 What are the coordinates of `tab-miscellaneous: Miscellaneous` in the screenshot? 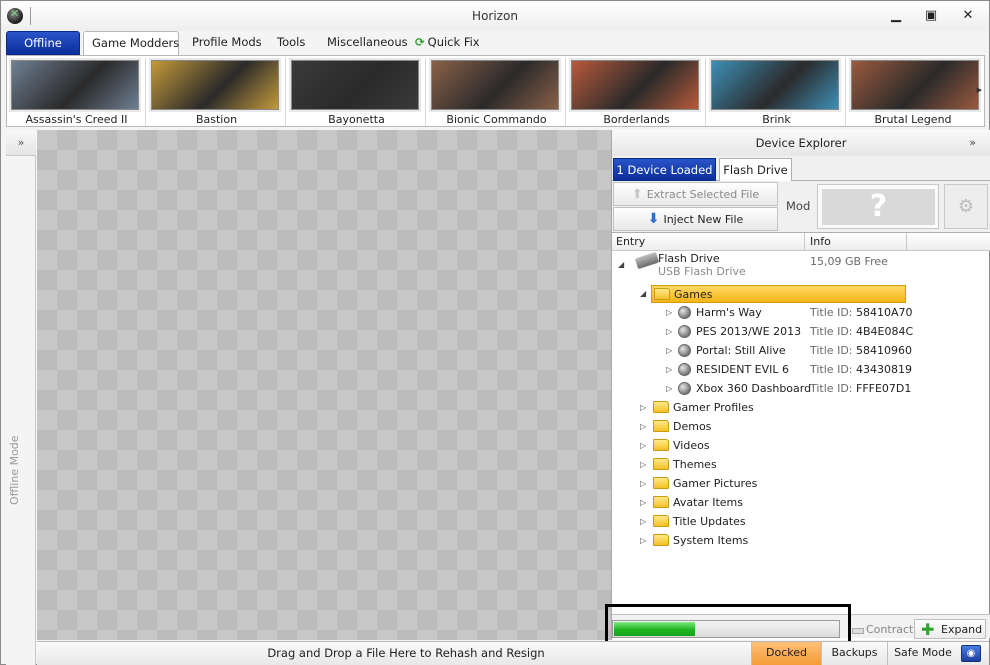 It's located at (367, 43).